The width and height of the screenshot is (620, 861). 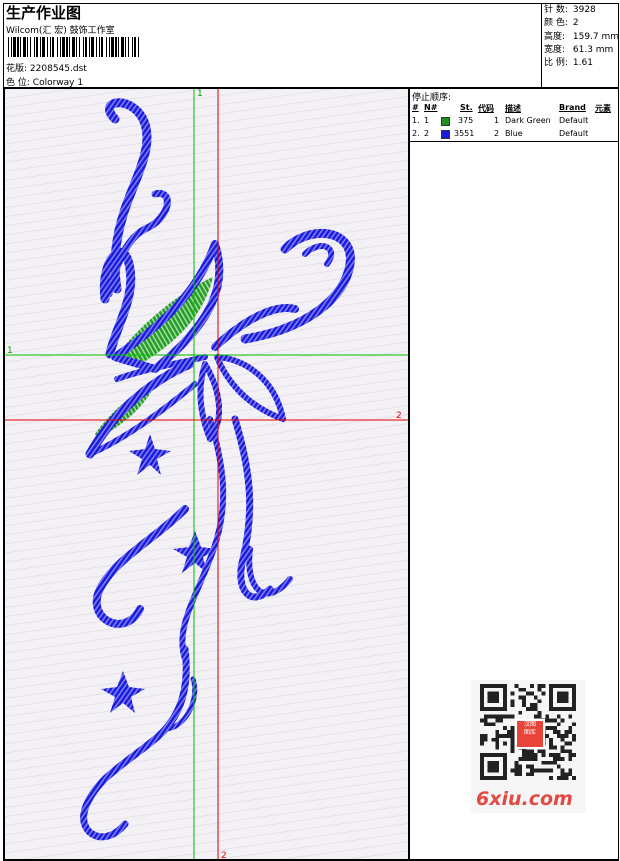 I want to click on color-swatch-green, so click(x=445, y=121).